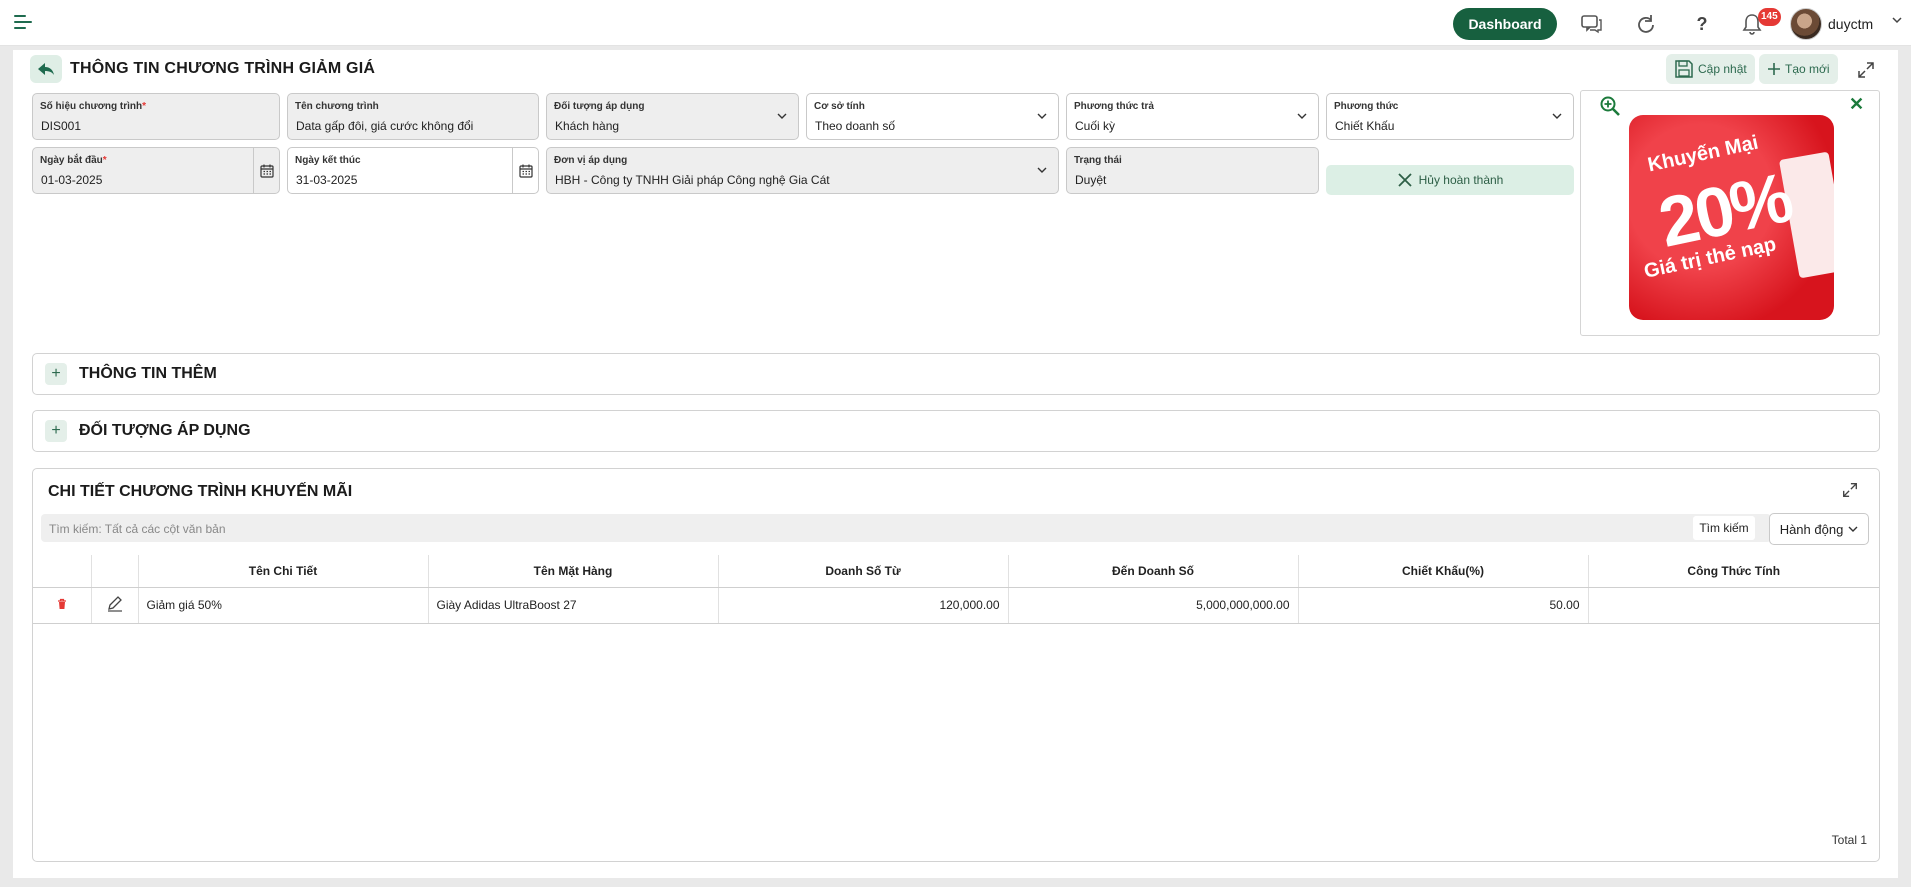 This screenshot has width=1911, height=887. I want to click on top-bar: Dashboard ? 145 duyctm, so click(955, 23).